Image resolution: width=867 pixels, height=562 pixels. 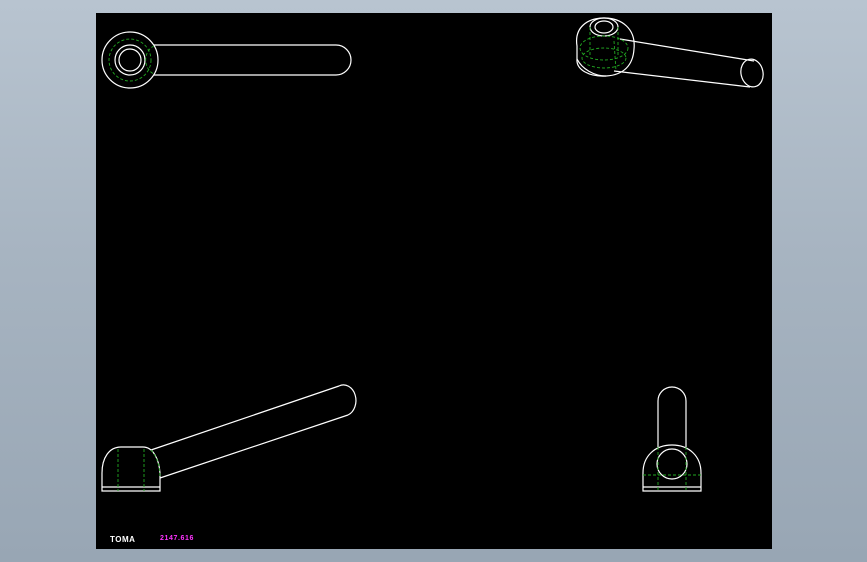 I want to click on side-view-hidden-bore, so click(x=672, y=469).